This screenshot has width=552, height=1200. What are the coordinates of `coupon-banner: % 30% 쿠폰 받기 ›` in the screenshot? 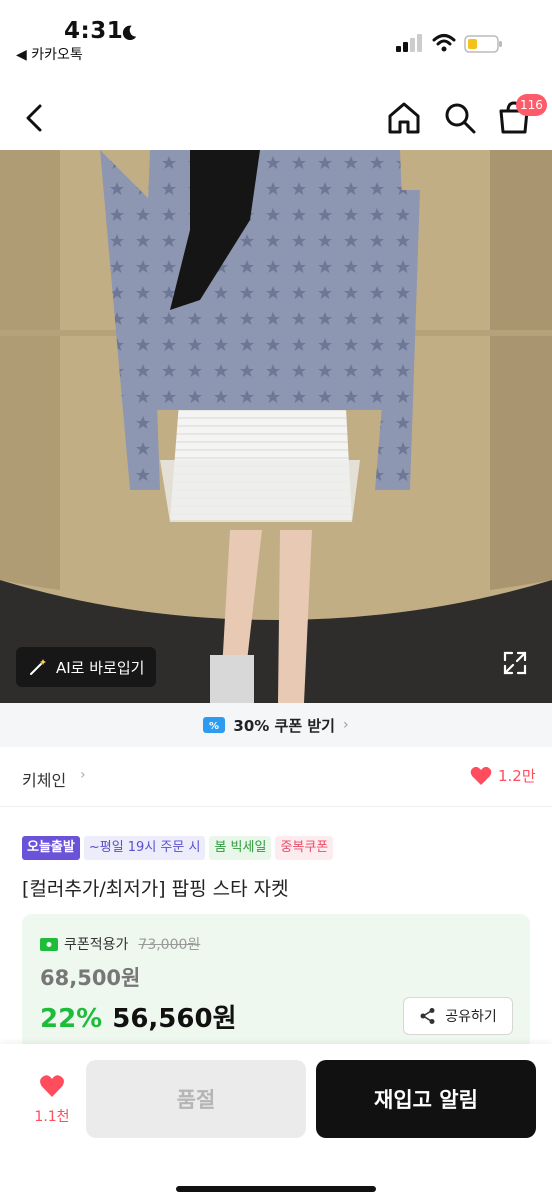 It's located at (276, 725).